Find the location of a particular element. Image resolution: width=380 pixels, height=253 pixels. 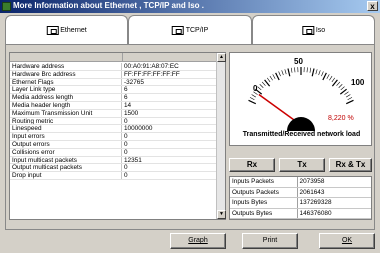

property-name: Media address length is located at coordinates (66, 97).